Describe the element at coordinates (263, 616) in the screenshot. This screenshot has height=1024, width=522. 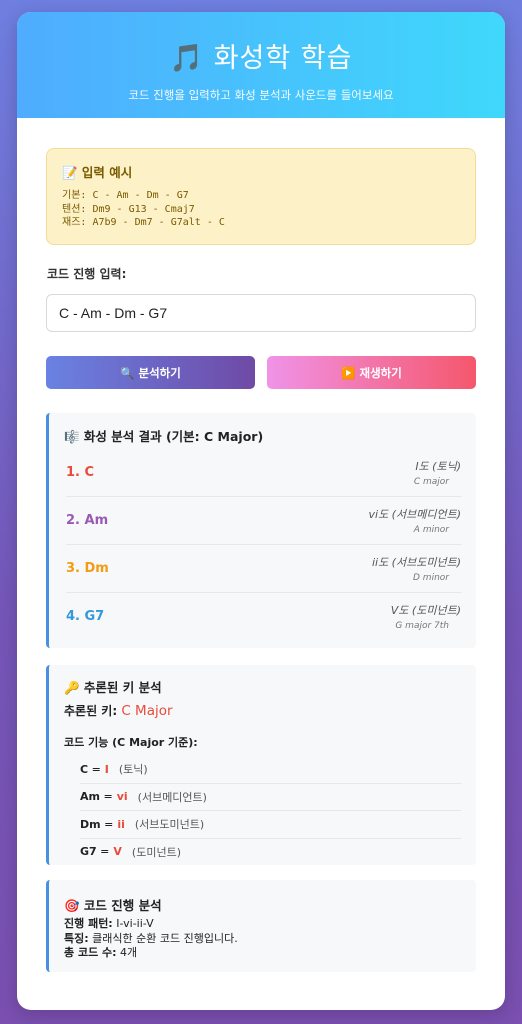
I see `chord-row: 4. G7 V도 (도미넌트) G major 7th` at that location.